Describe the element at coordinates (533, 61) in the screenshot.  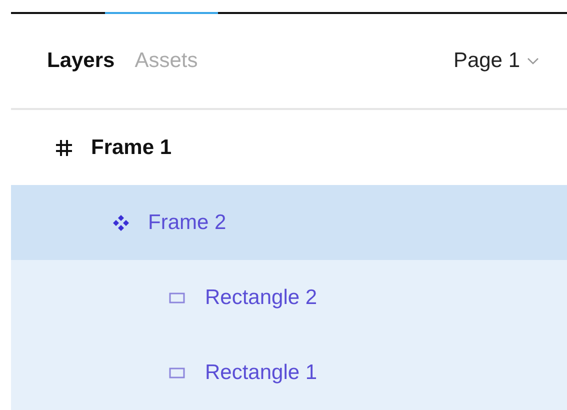
I see `chevron-down-icon` at that location.